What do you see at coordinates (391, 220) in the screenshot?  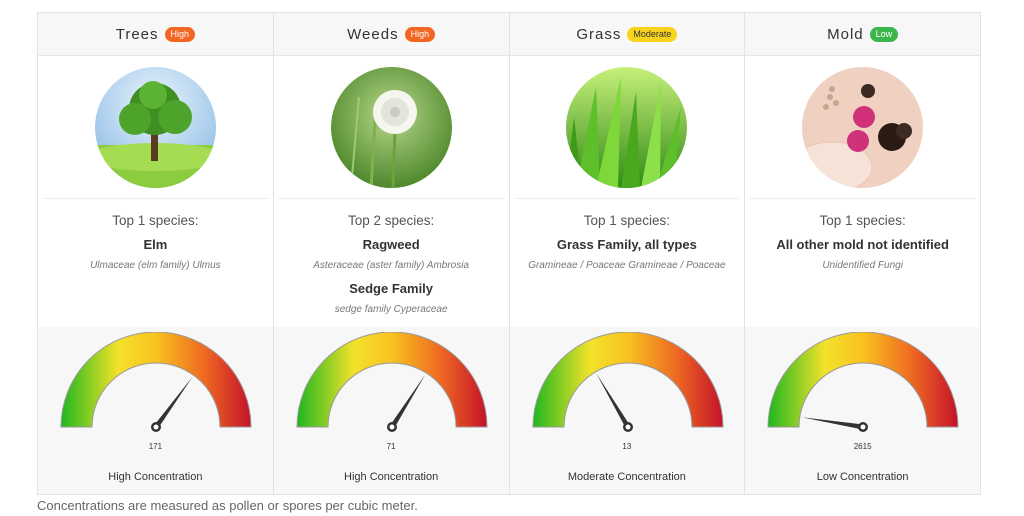 I see `top-species-label: Top 2 species:` at bounding box center [391, 220].